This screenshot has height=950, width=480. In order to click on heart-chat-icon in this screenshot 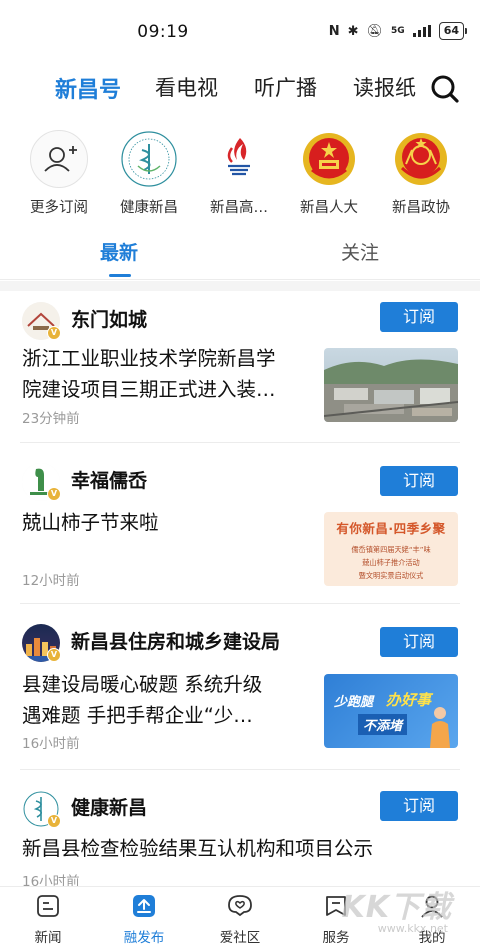, I will do `click(240, 906)`.